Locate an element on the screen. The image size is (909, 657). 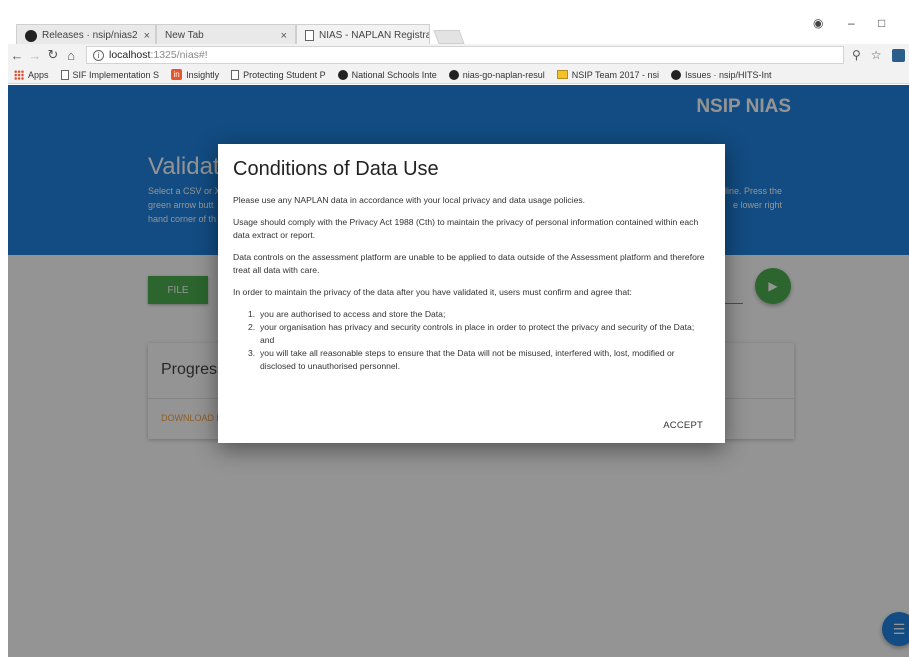
bookmark-label: nias-go-naplan-resul is located at coordinates (503, 74).